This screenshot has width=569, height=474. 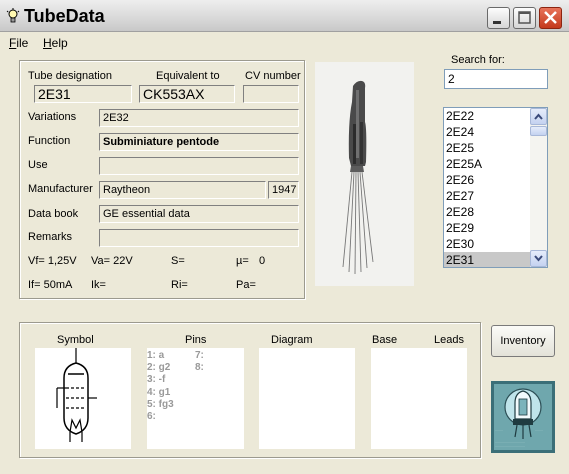 What do you see at coordinates (199, 238) in the screenshot?
I see `remarks-field` at bounding box center [199, 238].